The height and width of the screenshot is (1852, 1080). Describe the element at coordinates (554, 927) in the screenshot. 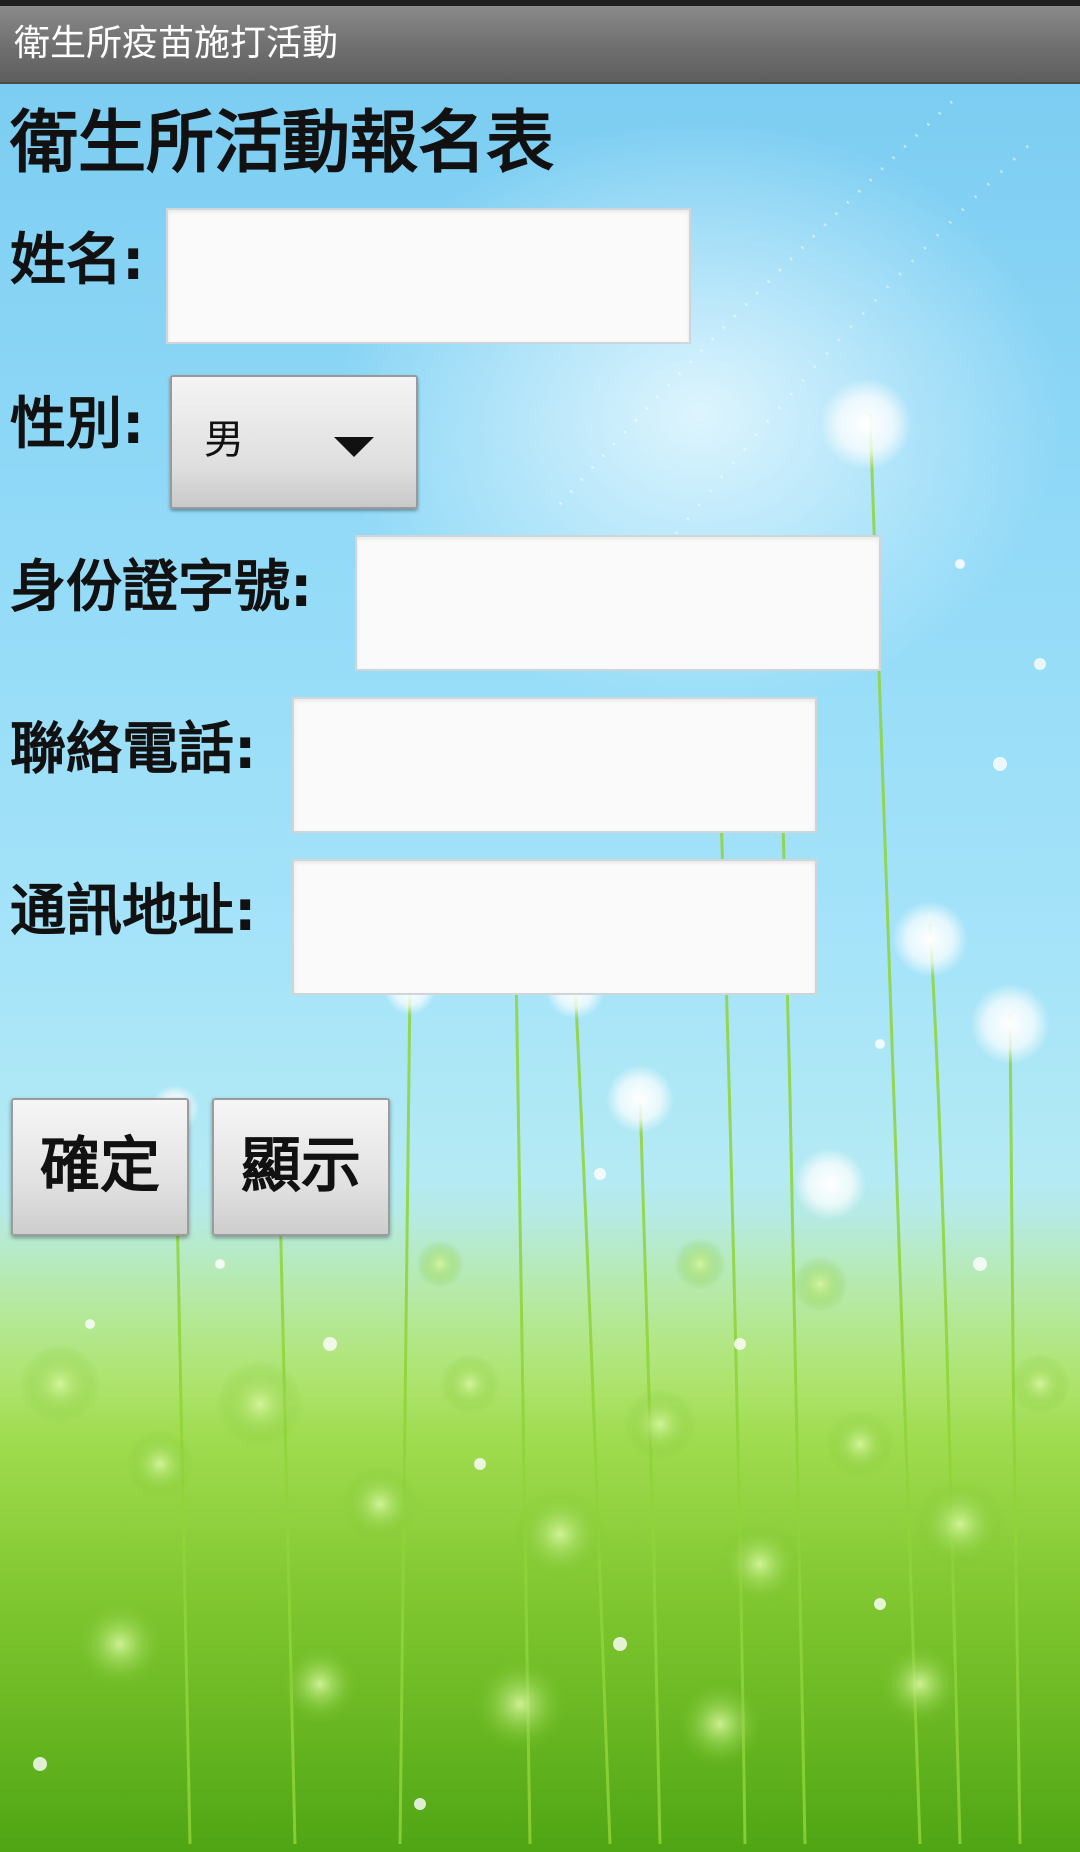

I see `address-input` at that location.